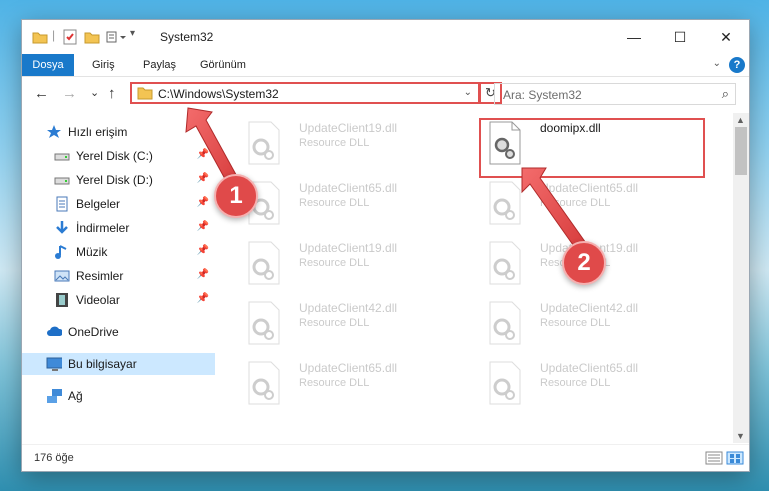 This screenshot has height=491, width=769. Describe the element at coordinates (584, 263) in the screenshot. I see `step-badge-2: 2` at that location.